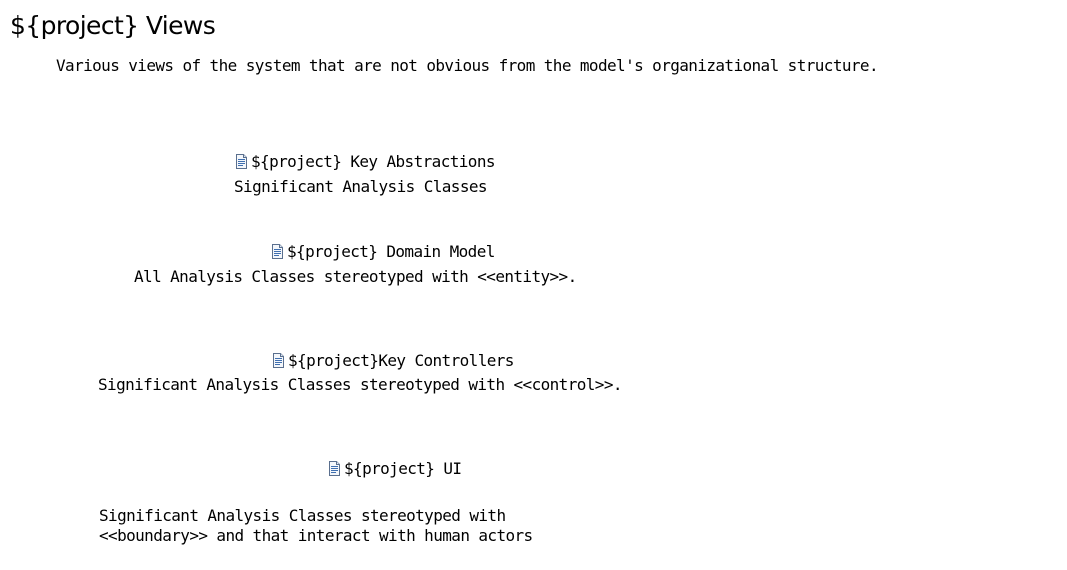 This screenshot has width=1067, height=570. I want to click on diagram-link-key-abstractions: ${project} Key Abstractions, so click(365, 162).